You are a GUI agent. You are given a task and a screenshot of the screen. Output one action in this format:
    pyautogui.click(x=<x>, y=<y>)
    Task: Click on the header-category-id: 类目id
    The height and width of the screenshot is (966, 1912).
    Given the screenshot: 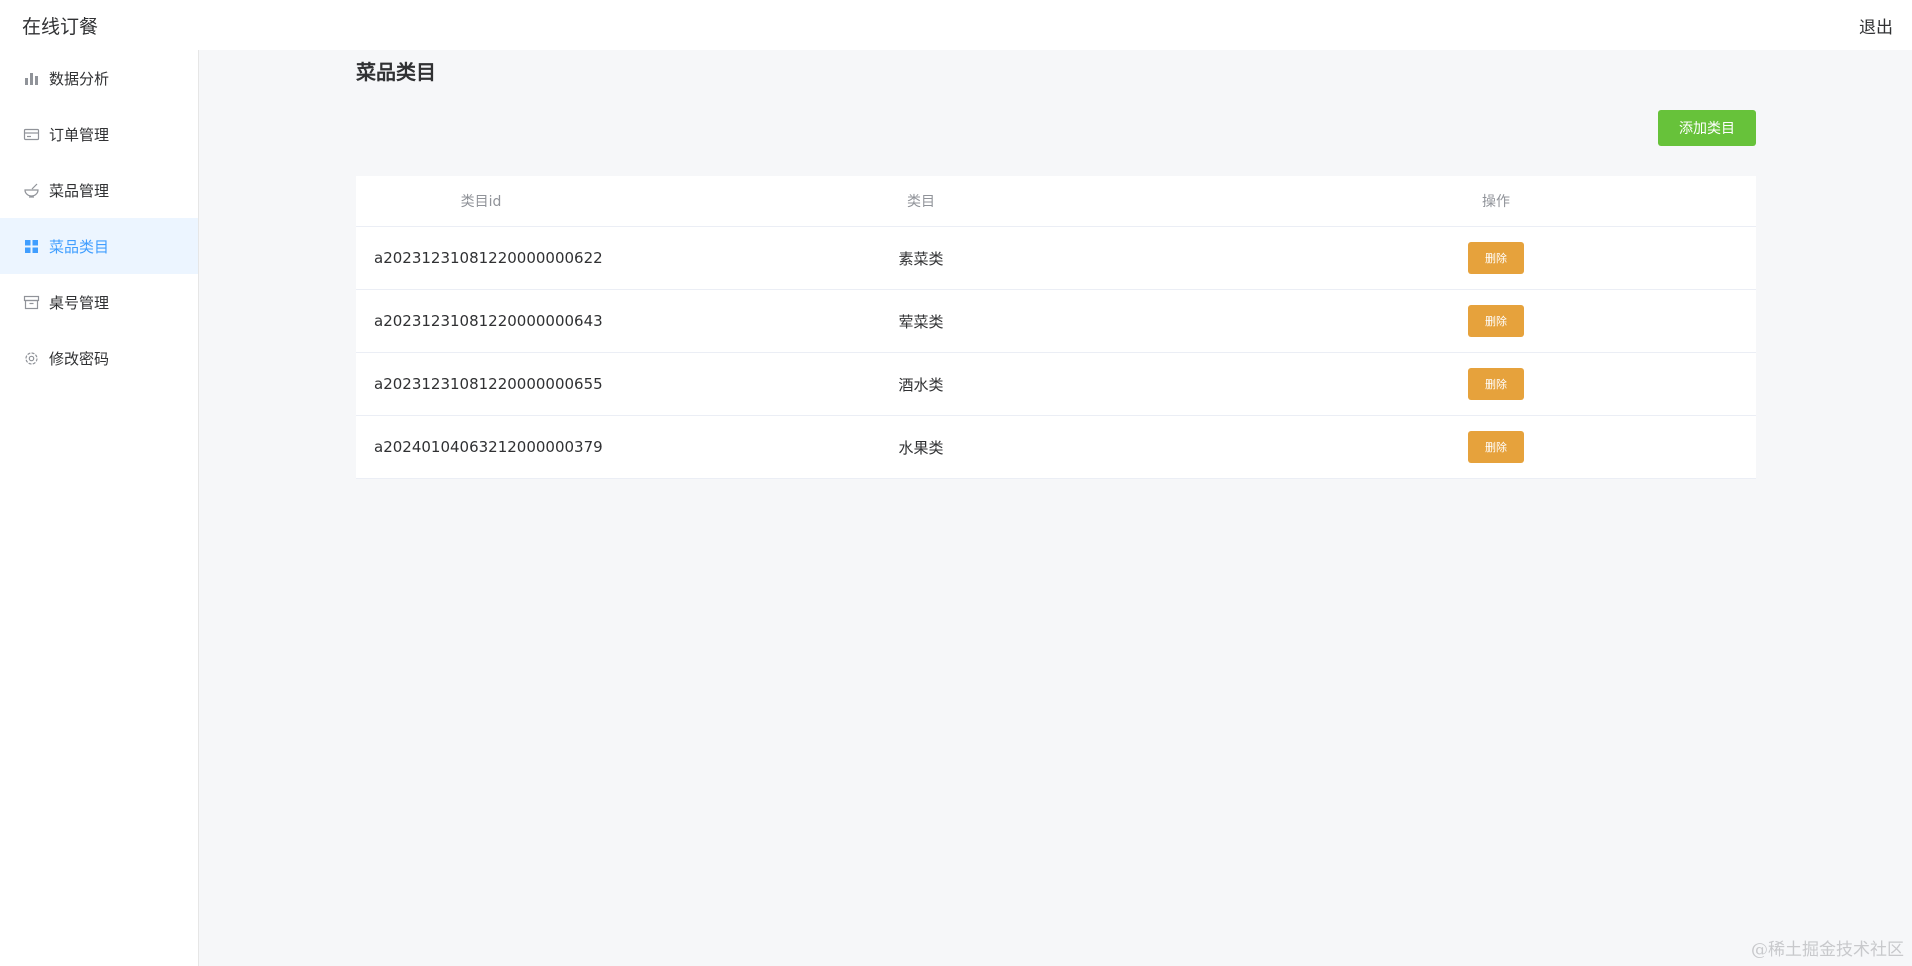 What is the action you would take?
    pyautogui.click(x=481, y=202)
    